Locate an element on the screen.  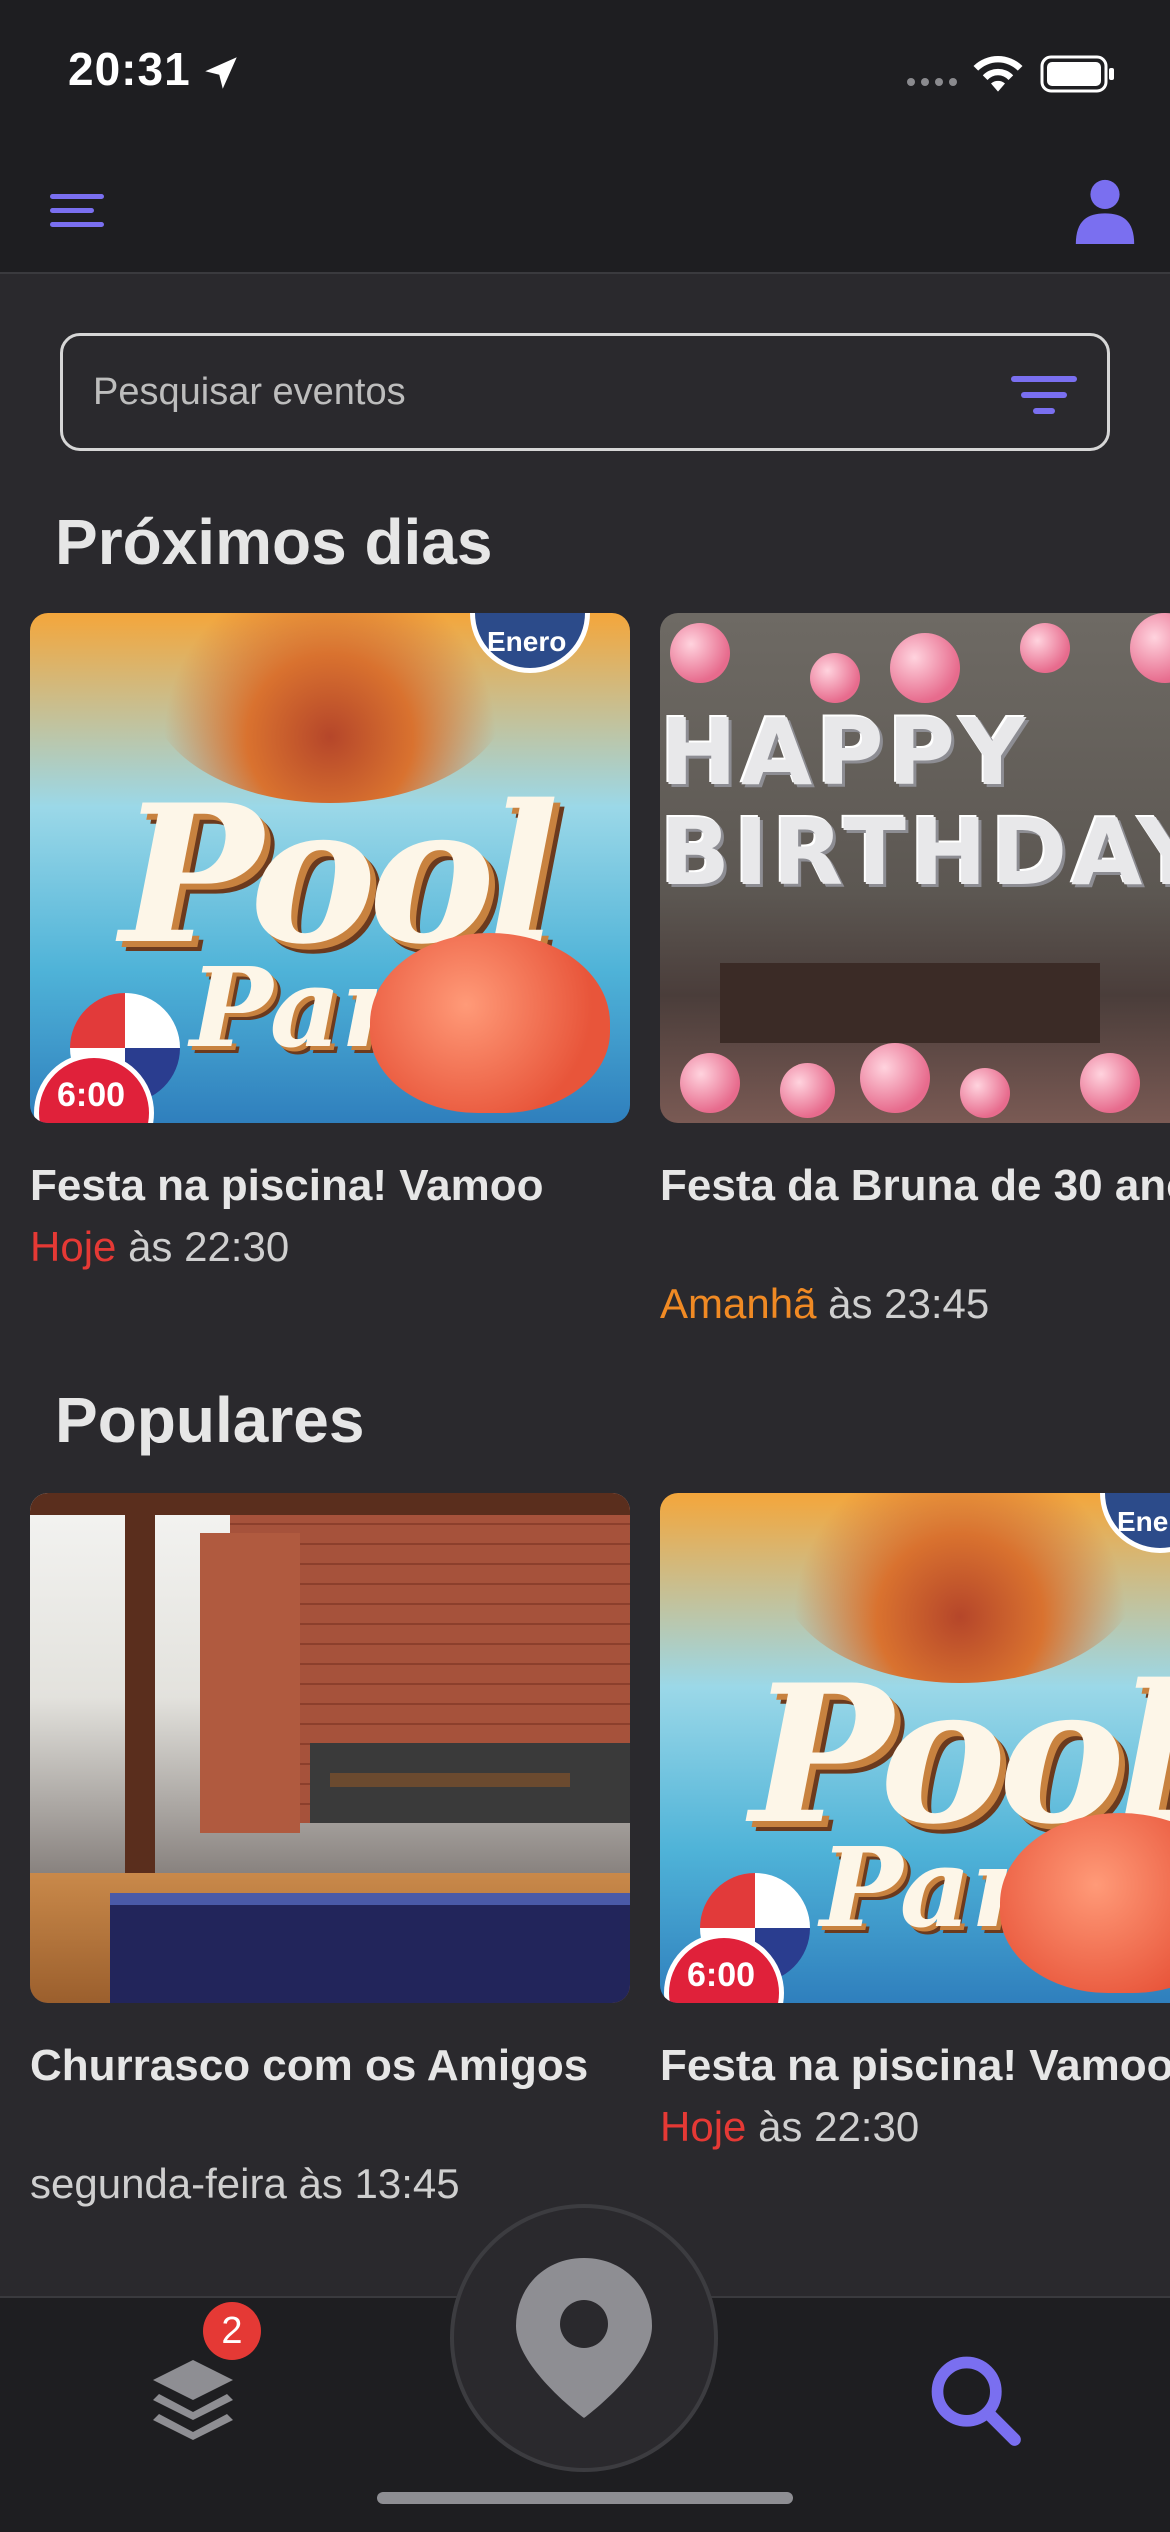
event-title: Festa da Bruna de 30 anos is located at coordinates (915, 1185).